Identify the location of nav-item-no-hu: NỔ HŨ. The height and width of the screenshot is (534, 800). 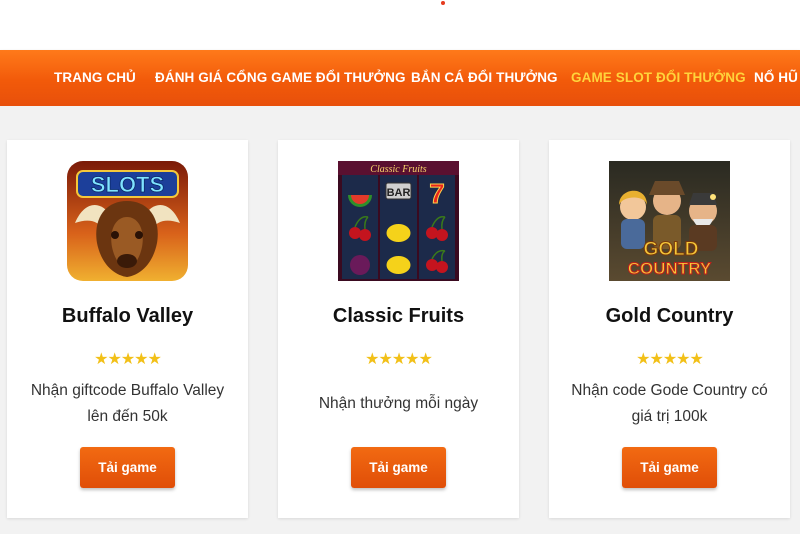
(776, 78).